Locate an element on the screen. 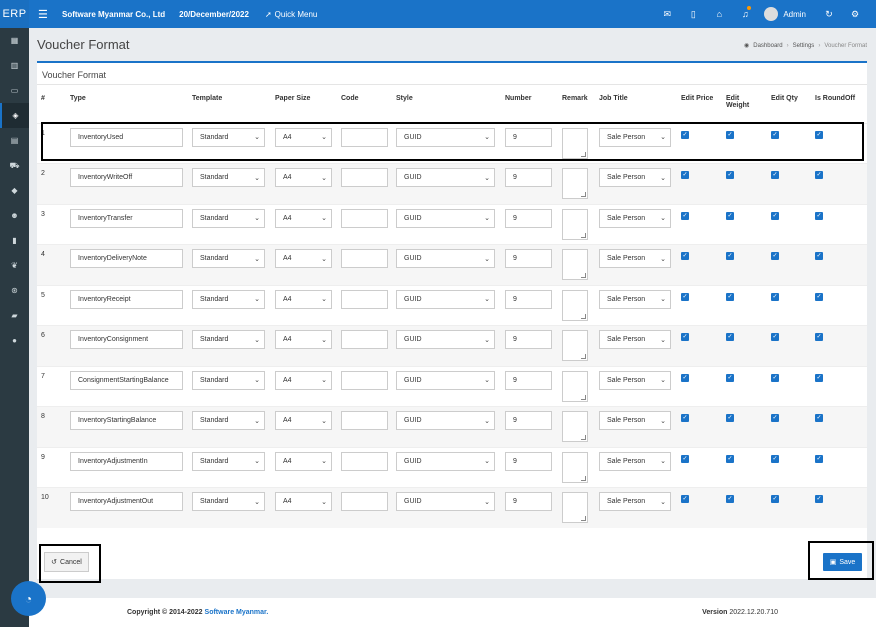  breadcrumb-dashboard: Dashboard is located at coordinates (767, 46).